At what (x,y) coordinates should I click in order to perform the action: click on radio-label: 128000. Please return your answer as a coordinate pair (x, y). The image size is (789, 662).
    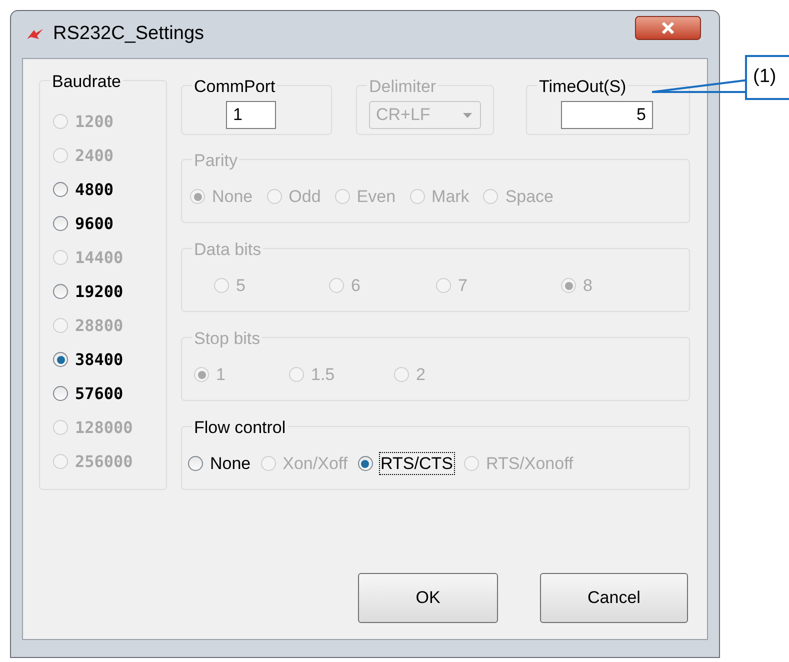
    Looking at the image, I should click on (104, 427).